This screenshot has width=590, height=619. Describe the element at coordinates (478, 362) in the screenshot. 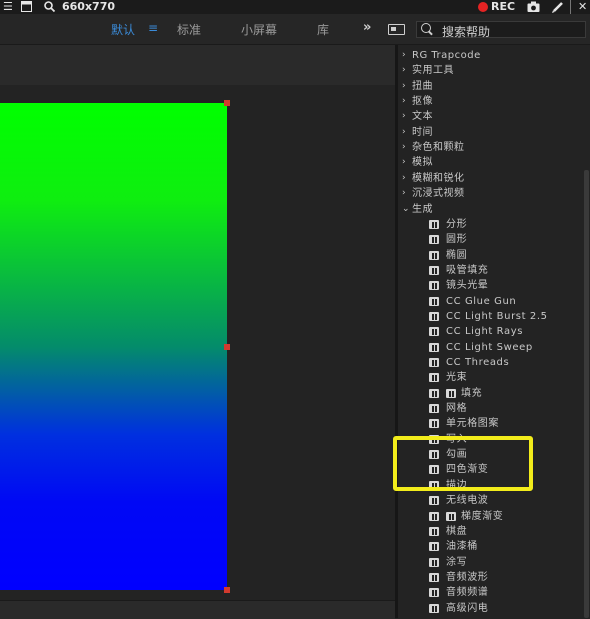

I see `effect-item-label: CC Threads` at that location.